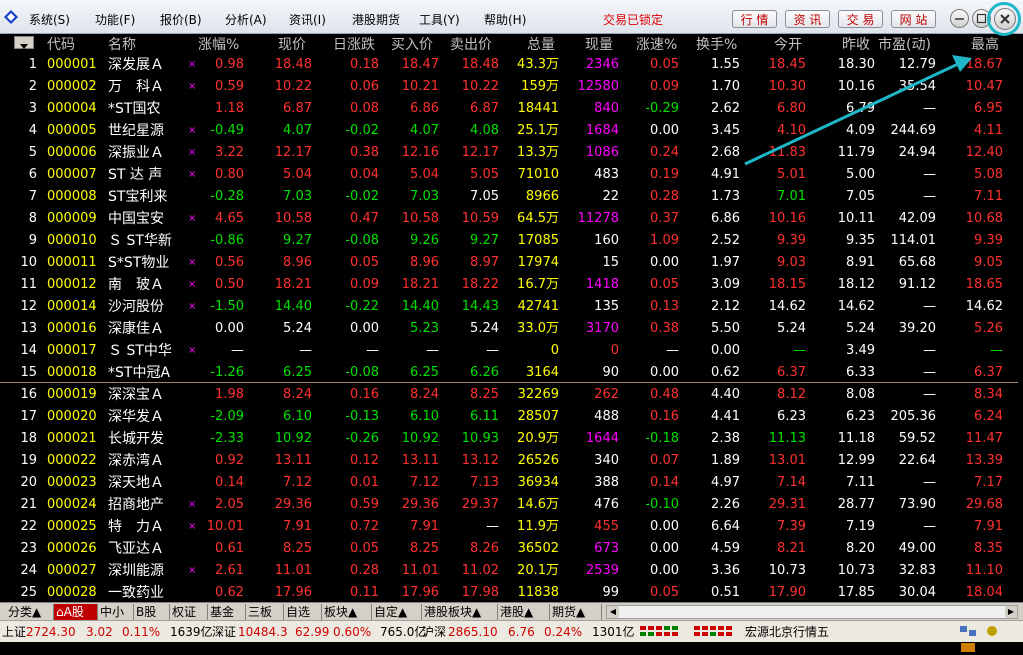  Describe the element at coordinates (192, 64) in the screenshot. I see `margin-mark-icon: ×` at that location.